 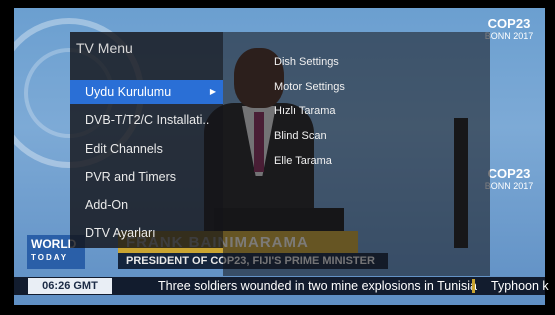 I want to click on menu-item-uydu-kurulumu: Uydu Kurulumu ▶, so click(x=146, y=92).